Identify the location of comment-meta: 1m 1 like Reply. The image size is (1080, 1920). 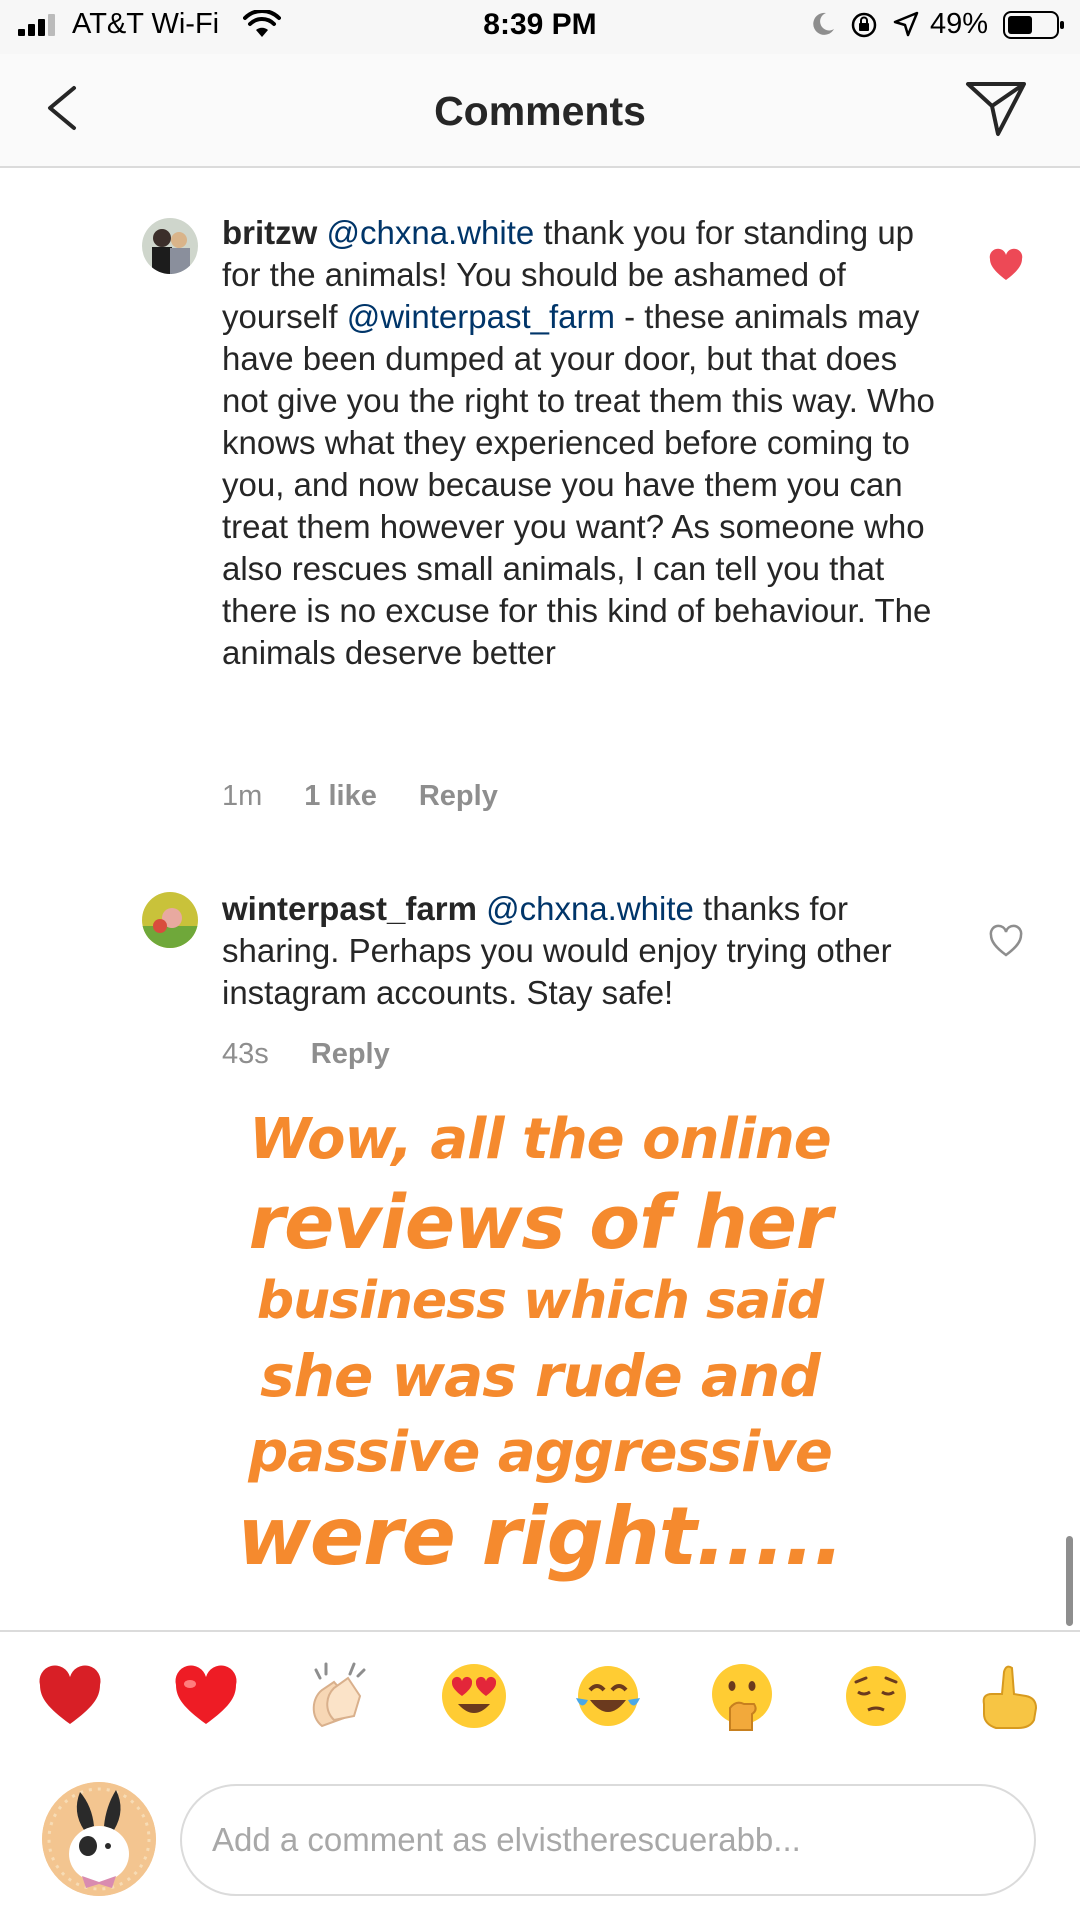
(360, 796).